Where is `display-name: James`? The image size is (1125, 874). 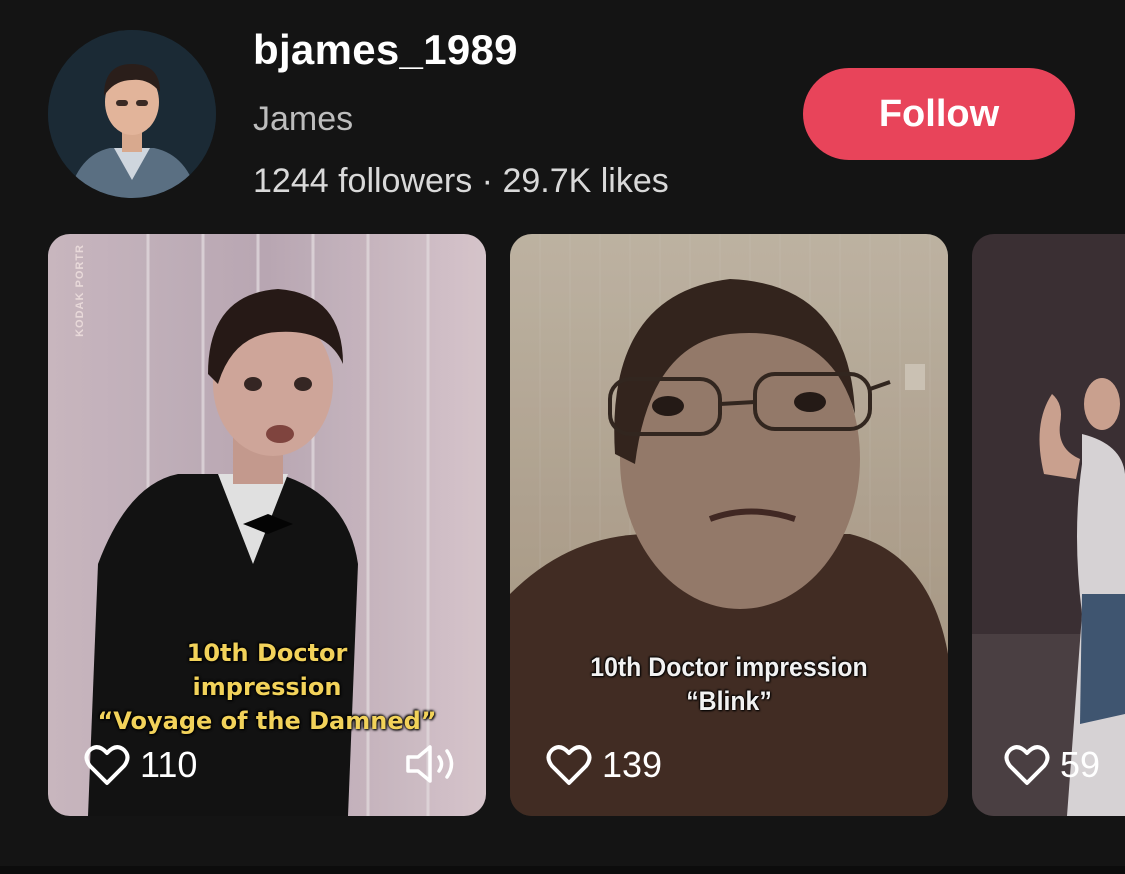 display-name: James is located at coordinates (303, 119).